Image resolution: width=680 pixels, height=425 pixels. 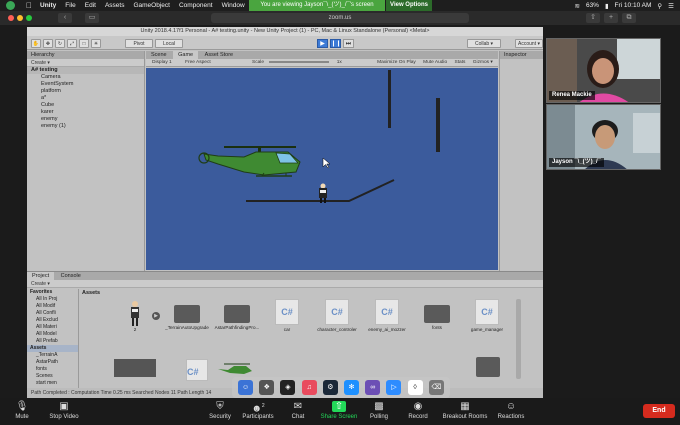 I want to click on asset-image-thumbnail, so click(x=135, y=368).